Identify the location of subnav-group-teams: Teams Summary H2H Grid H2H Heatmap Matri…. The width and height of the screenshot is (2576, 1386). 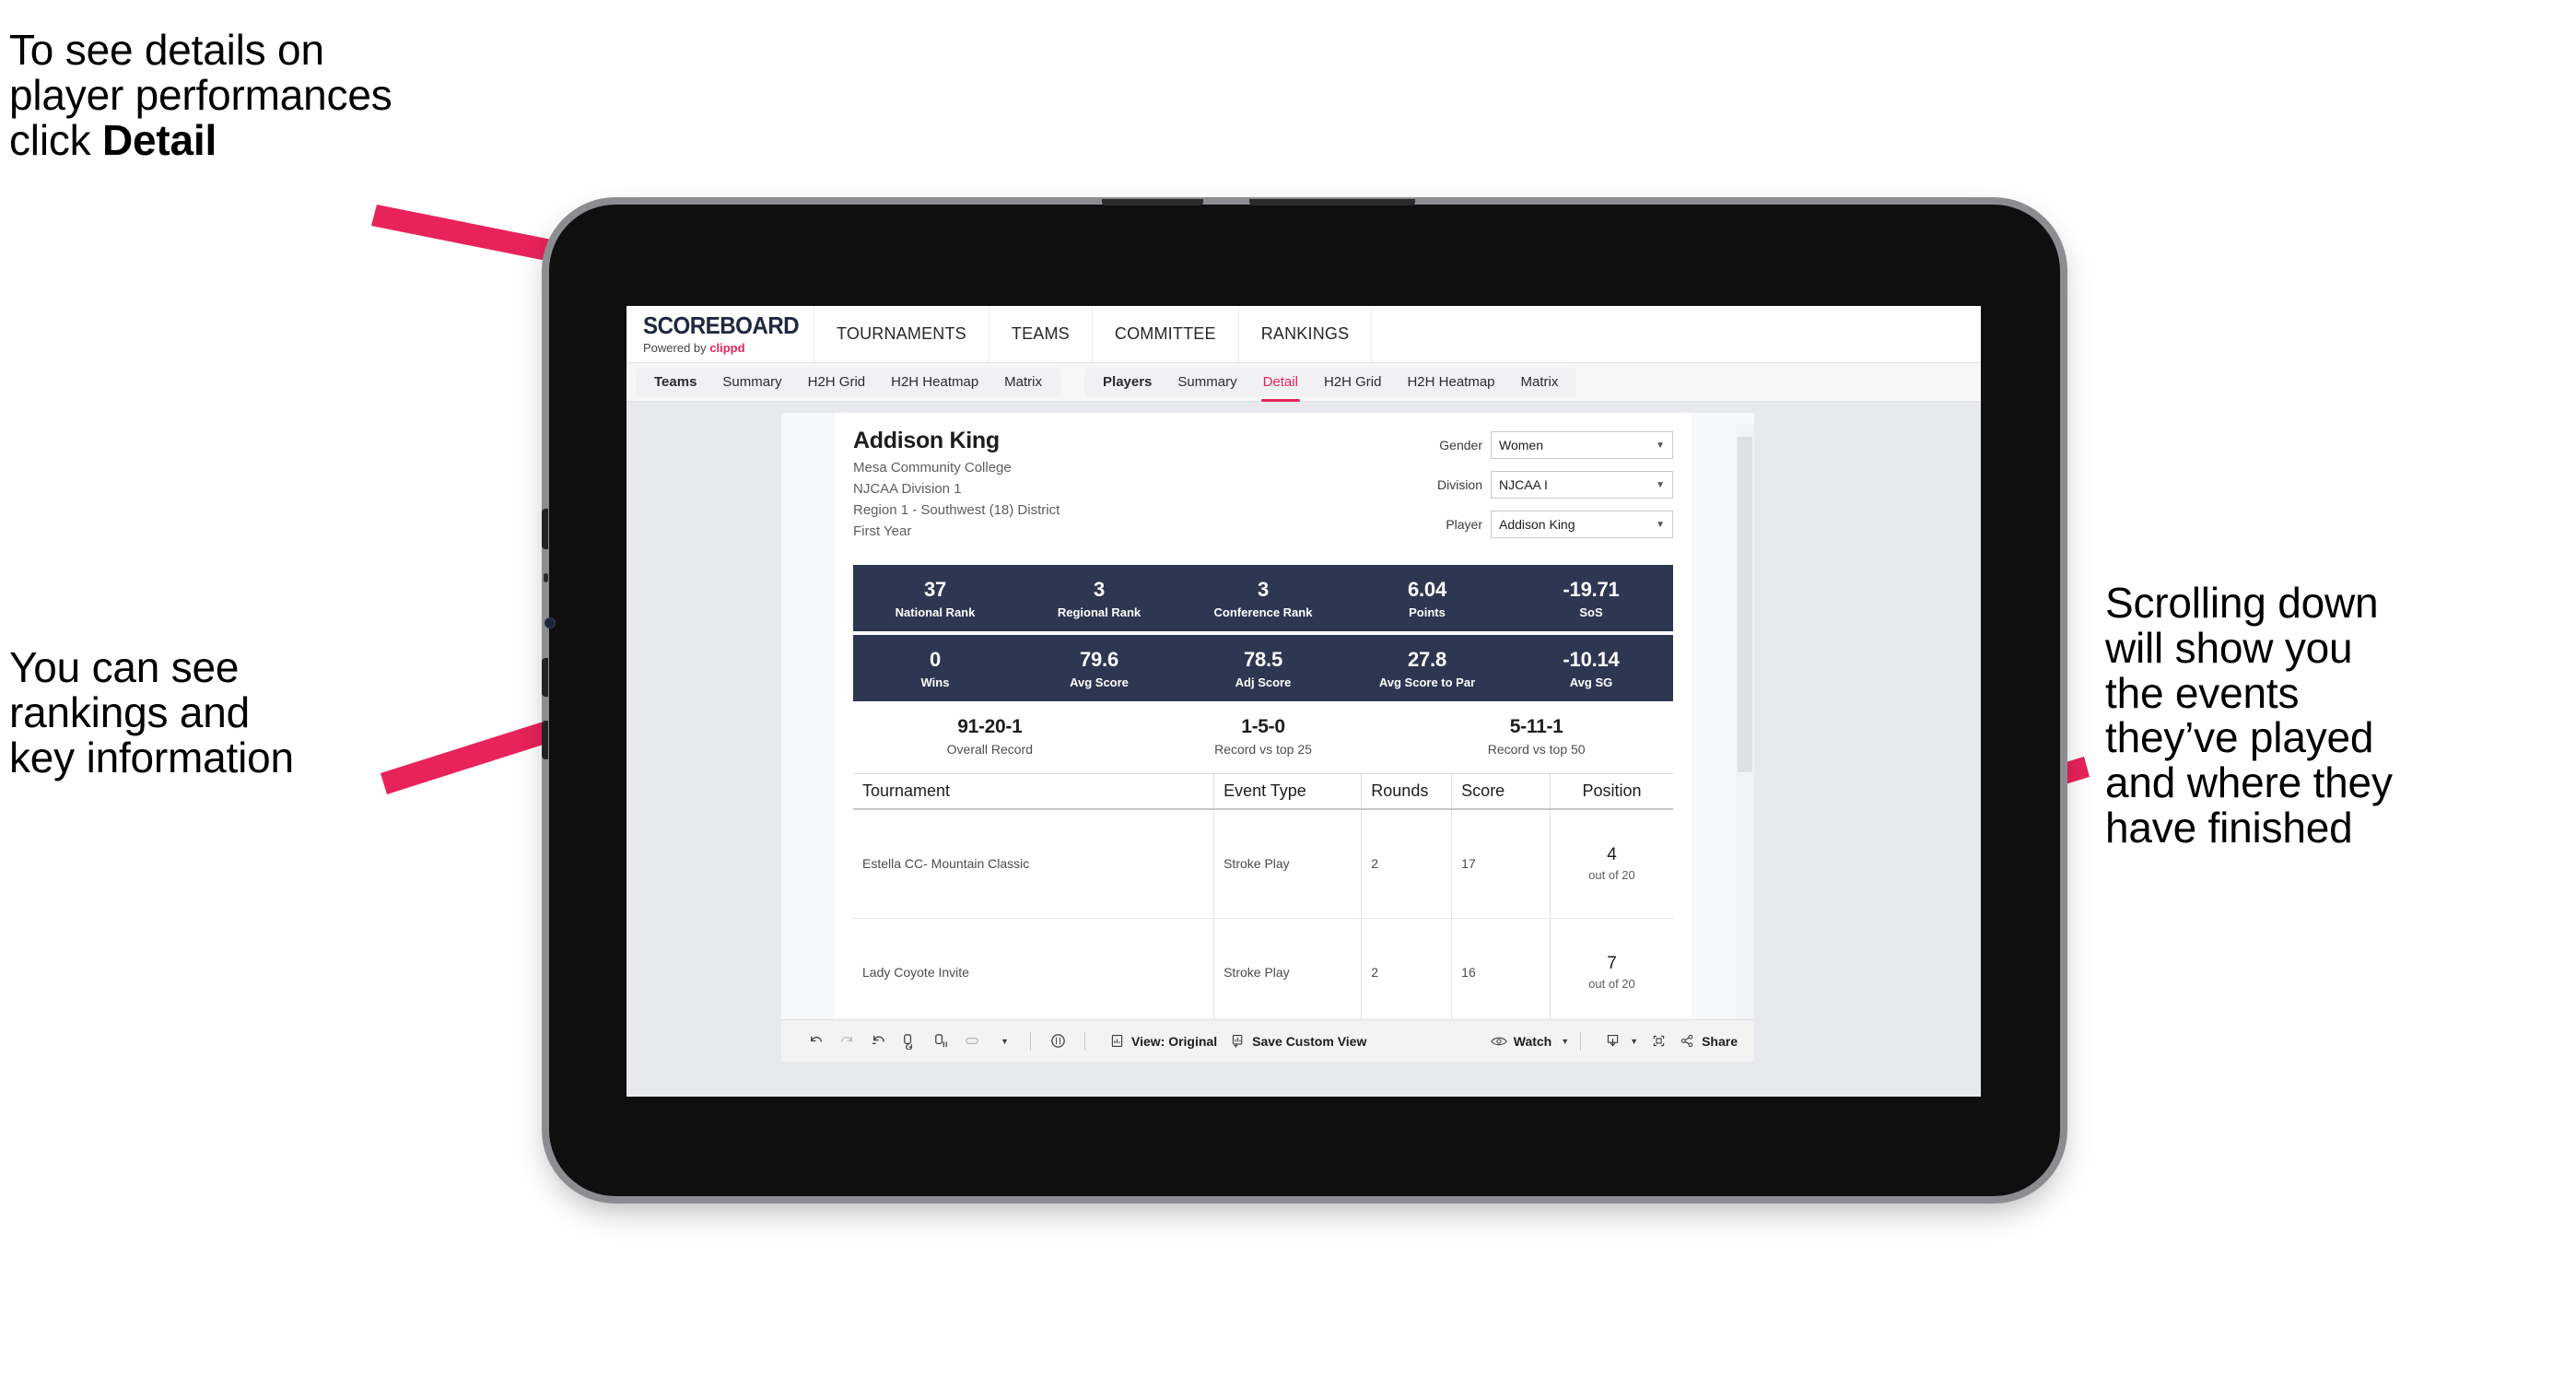
(848, 382).